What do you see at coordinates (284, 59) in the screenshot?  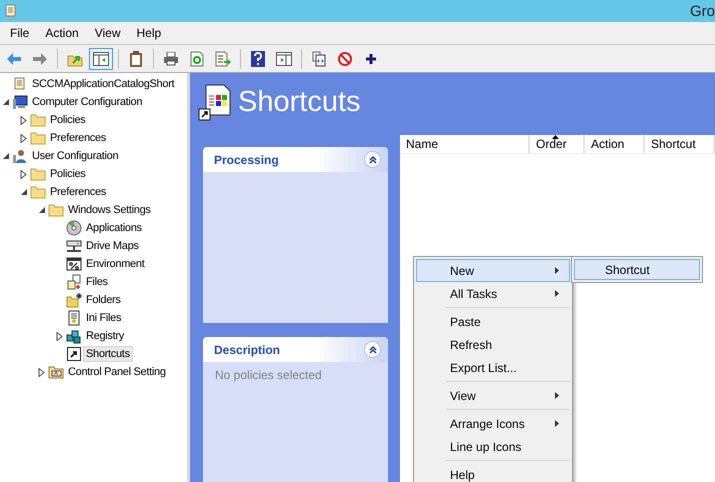 I see `action-pane-icon` at bounding box center [284, 59].